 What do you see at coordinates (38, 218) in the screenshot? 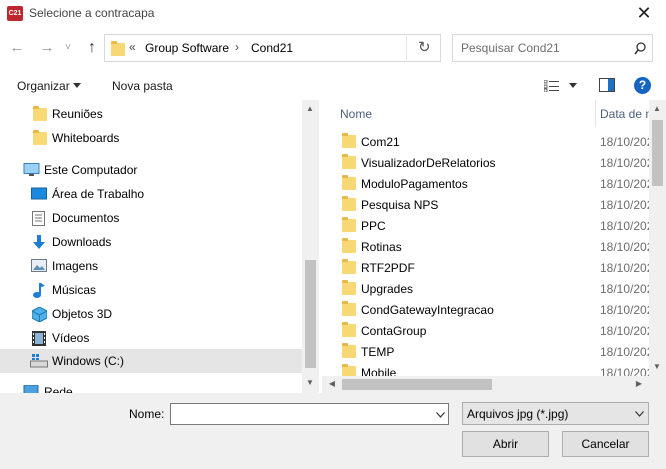
I see `documents-icon` at bounding box center [38, 218].